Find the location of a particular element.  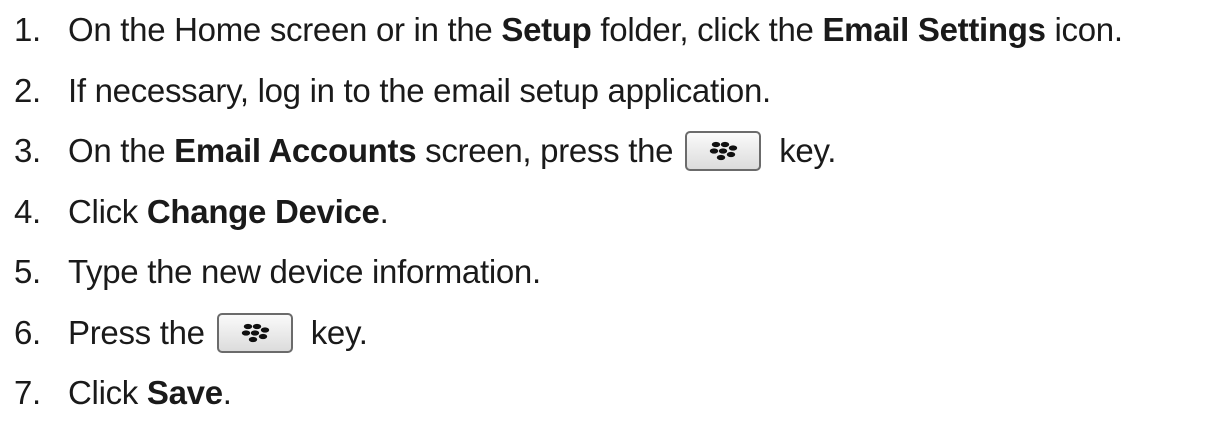

ui-element-name: Change Device is located at coordinates (263, 211).